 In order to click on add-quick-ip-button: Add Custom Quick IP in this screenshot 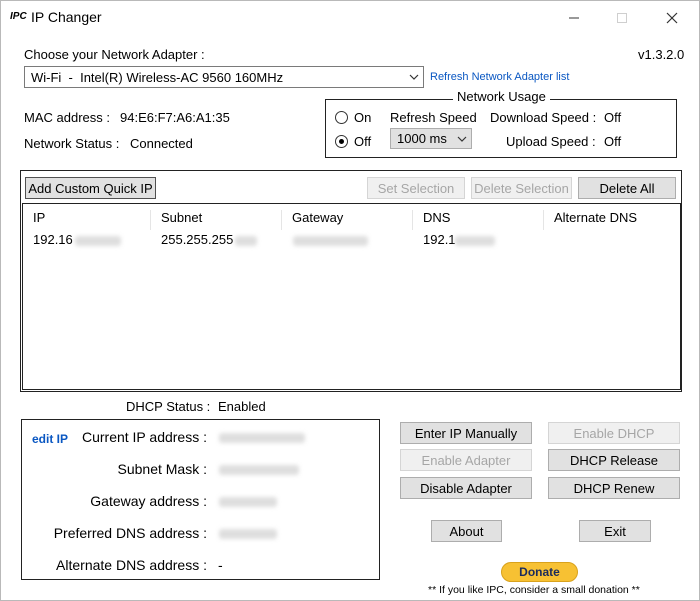, I will do `click(90, 188)`.